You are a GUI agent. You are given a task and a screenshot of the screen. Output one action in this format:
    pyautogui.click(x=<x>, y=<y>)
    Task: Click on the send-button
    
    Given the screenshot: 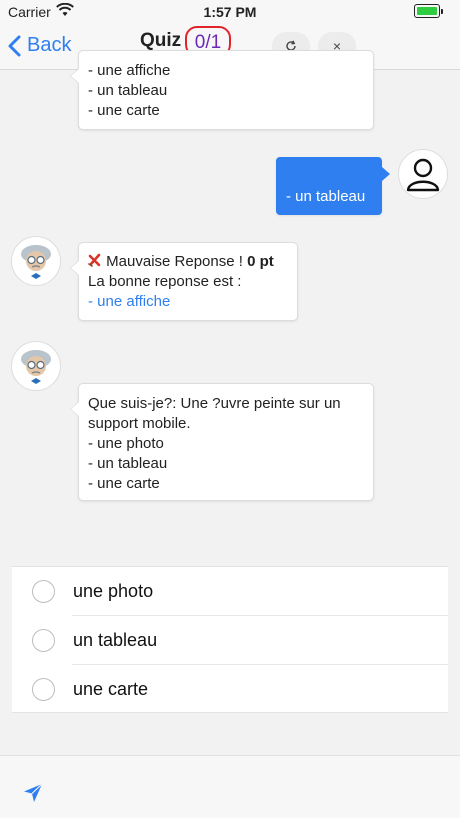 What is the action you would take?
    pyautogui.click(x=33, y=795)
    